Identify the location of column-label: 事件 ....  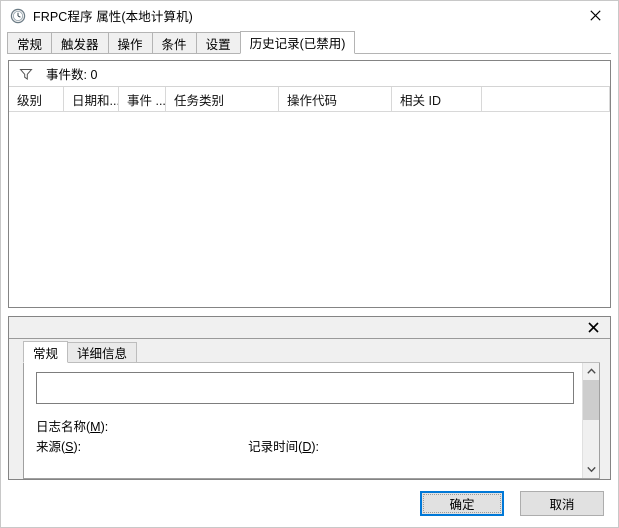
(146, 100).